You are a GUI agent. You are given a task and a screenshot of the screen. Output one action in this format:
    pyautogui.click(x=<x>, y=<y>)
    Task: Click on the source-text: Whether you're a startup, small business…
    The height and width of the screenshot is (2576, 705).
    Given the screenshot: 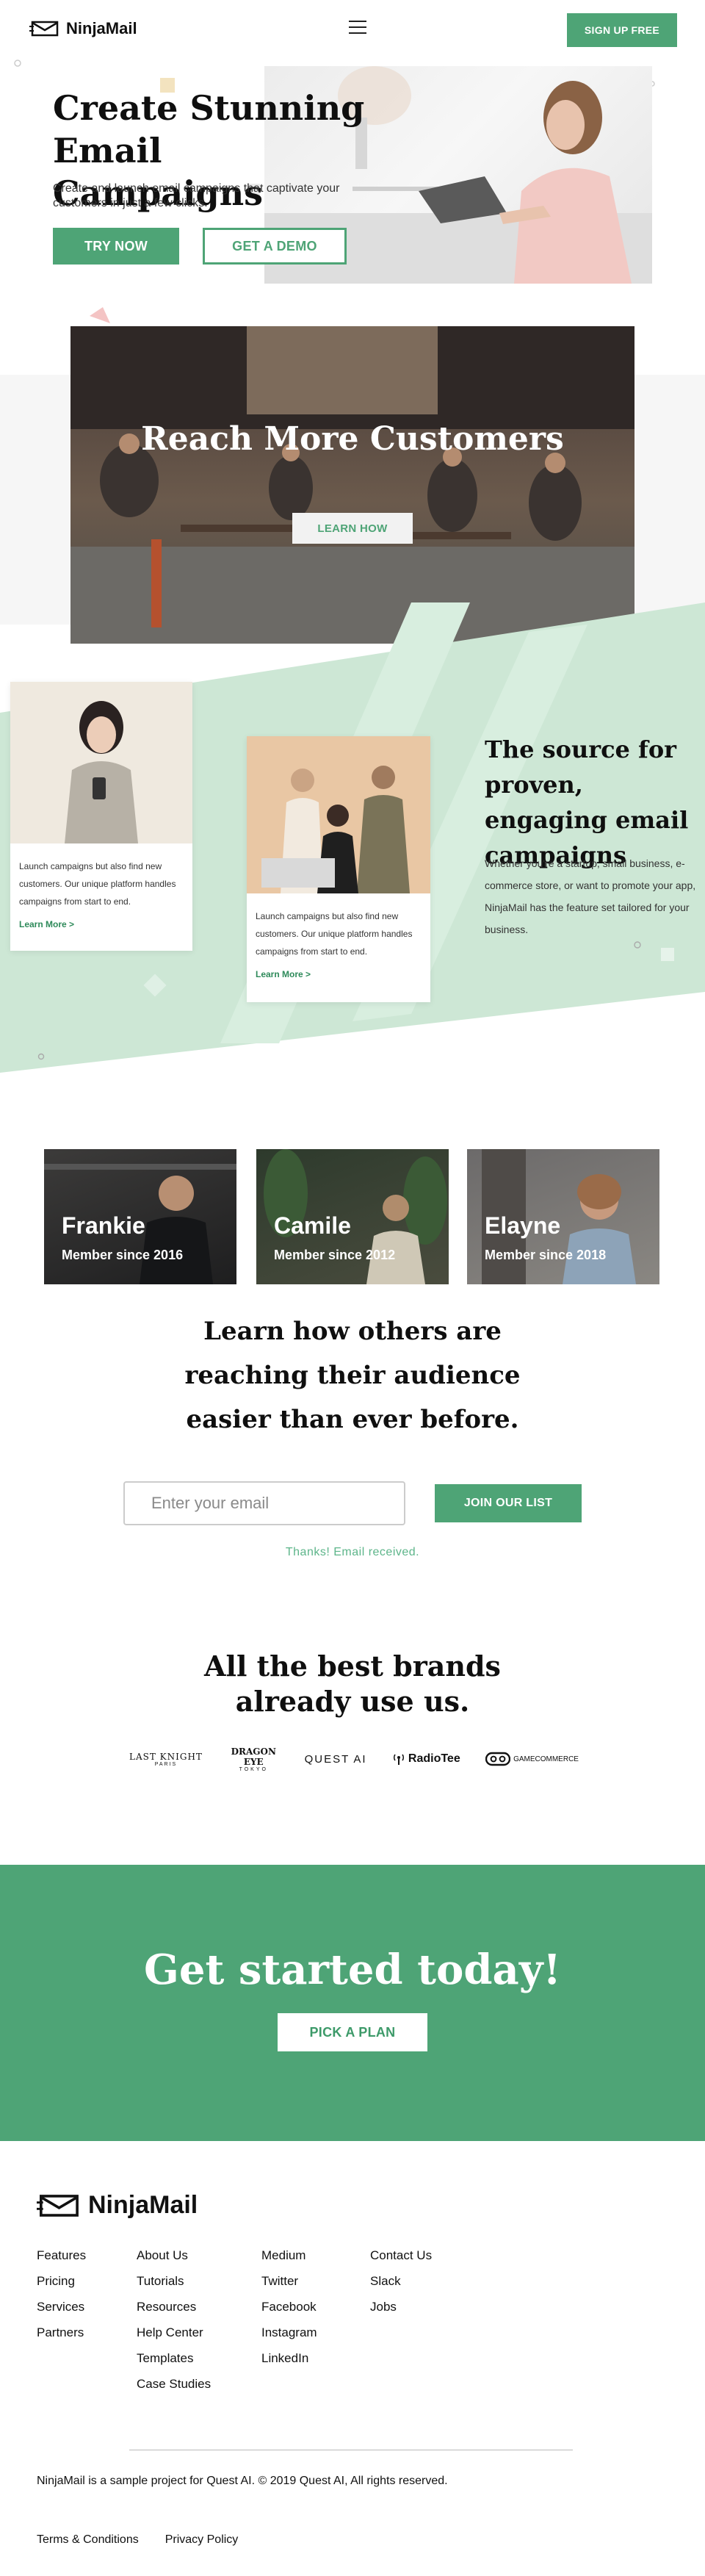 What is the action you would take?
    pyautogui.click(x=590, y=896)
    